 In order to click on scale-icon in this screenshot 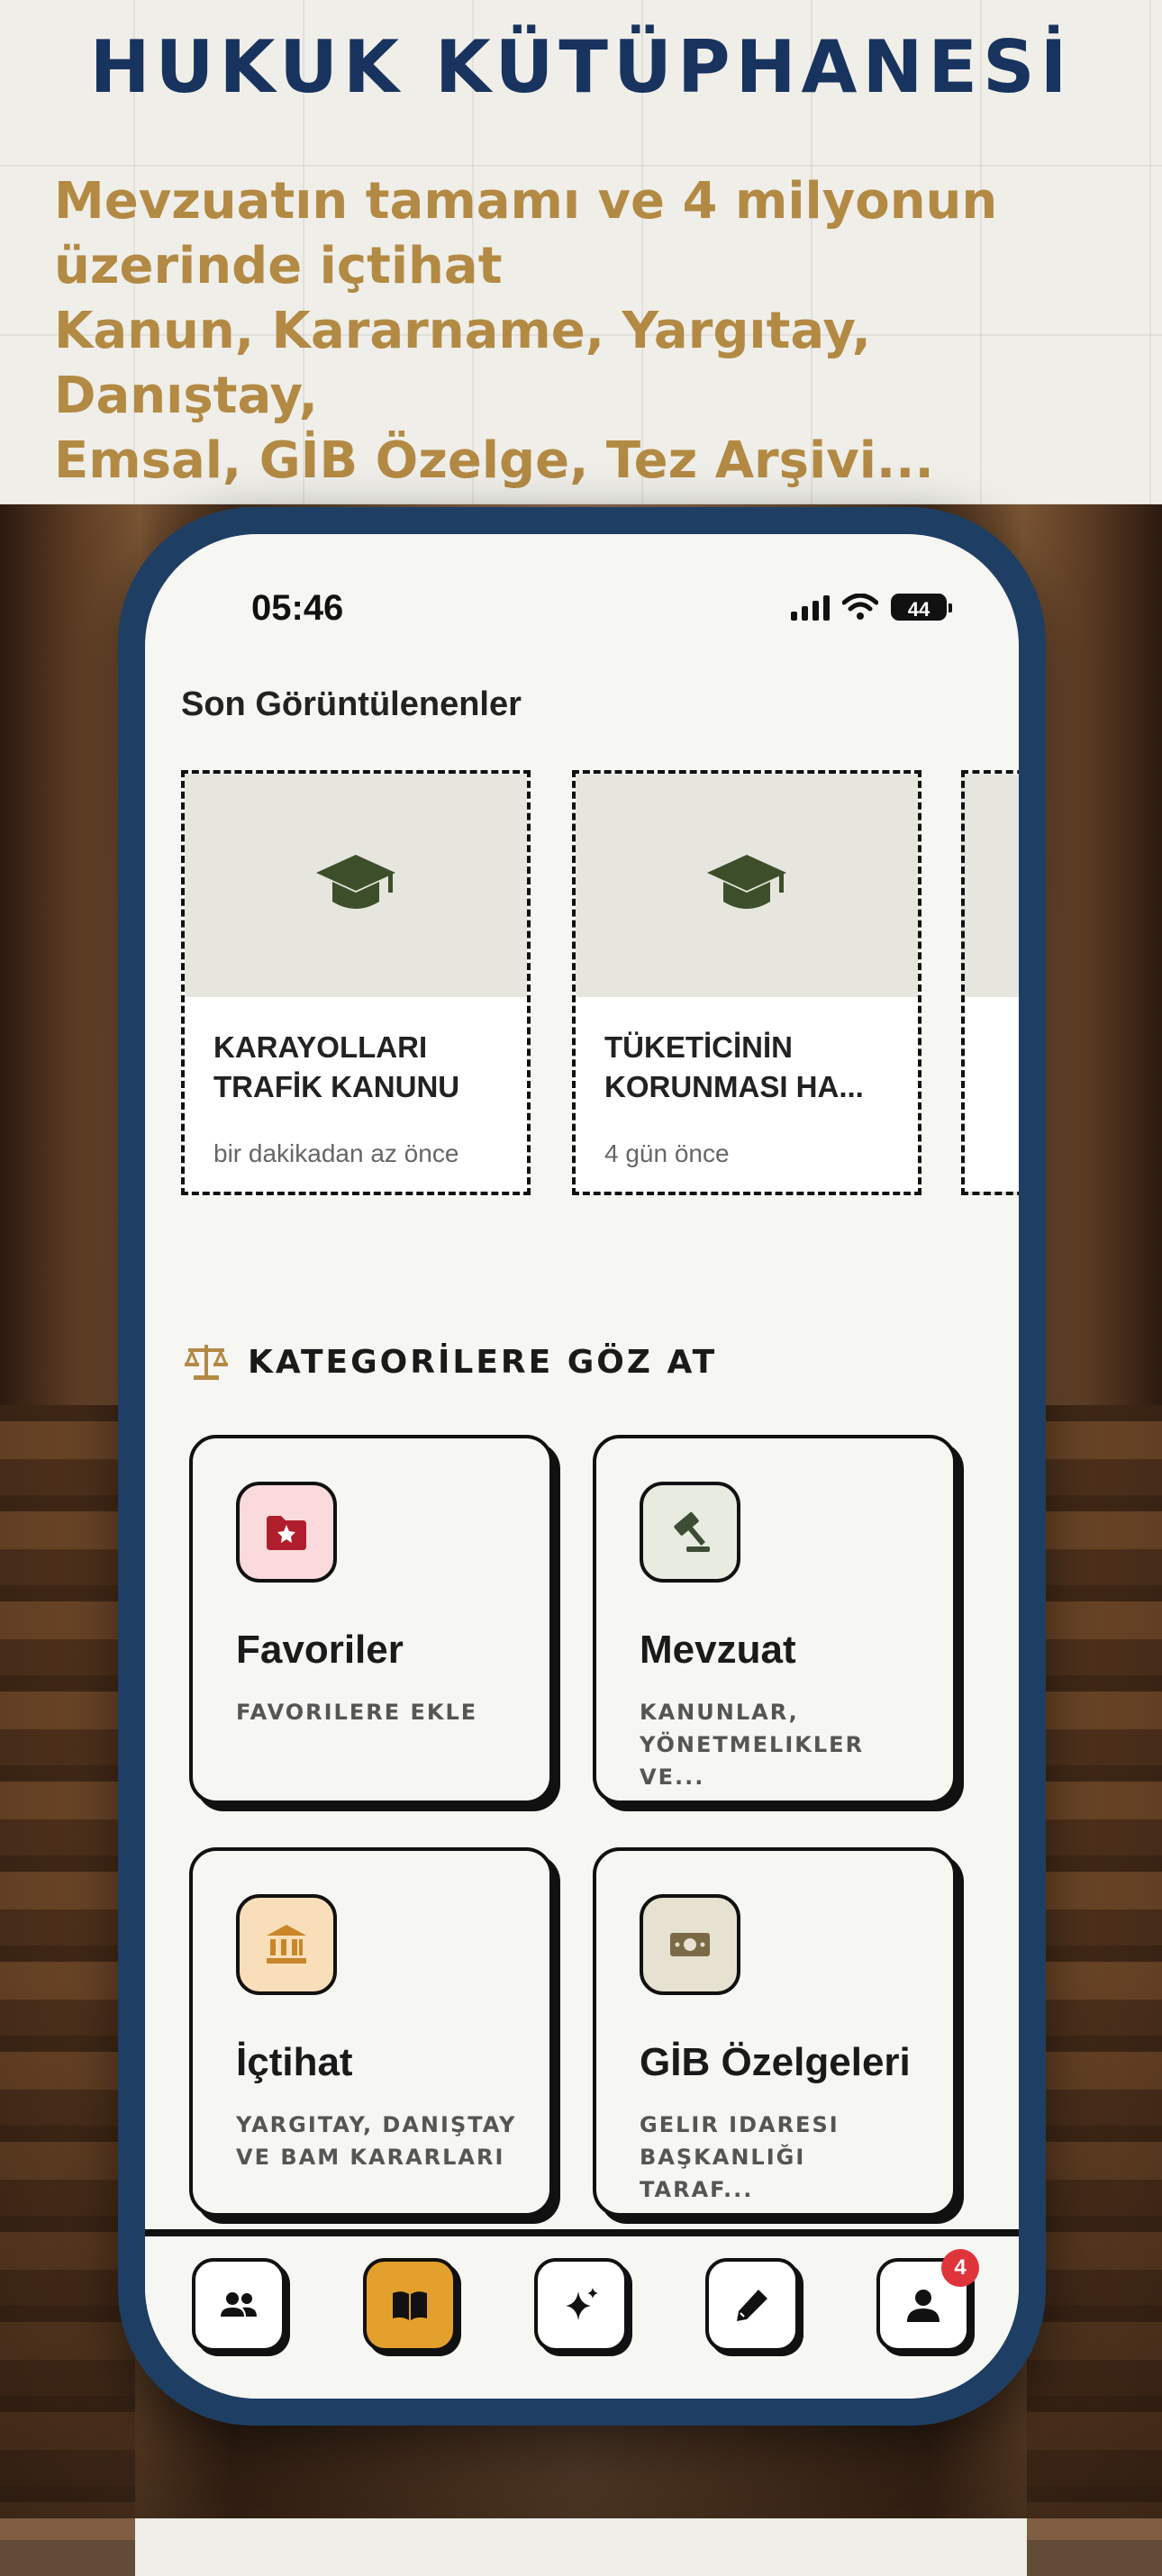, I will do `click(207, 1362)`.